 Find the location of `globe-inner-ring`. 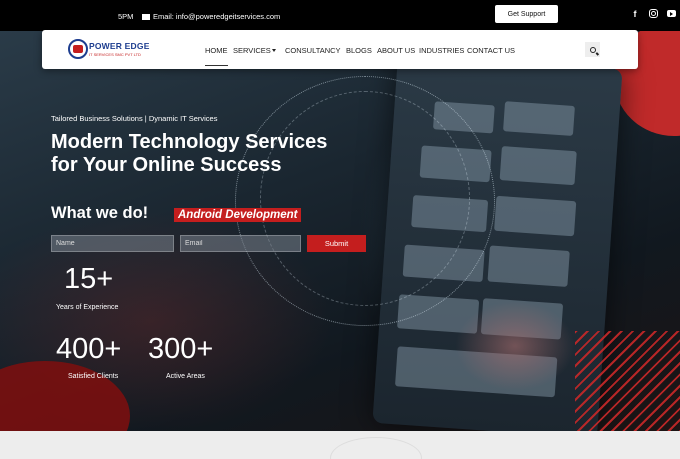

globe-inner-ring is located at coordinates (365, 198).